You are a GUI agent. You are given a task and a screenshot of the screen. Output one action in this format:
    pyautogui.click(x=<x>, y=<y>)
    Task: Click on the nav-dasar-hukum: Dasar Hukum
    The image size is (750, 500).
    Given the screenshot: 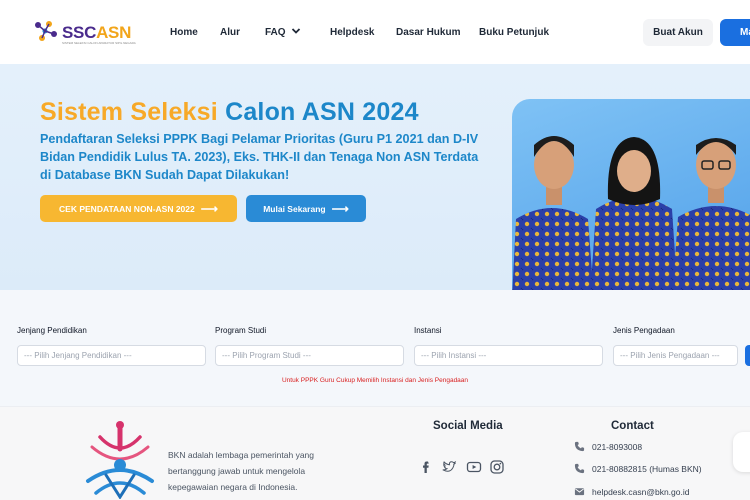 What is the action you would take?
    pyautogui.click(x=428, y=32)
    